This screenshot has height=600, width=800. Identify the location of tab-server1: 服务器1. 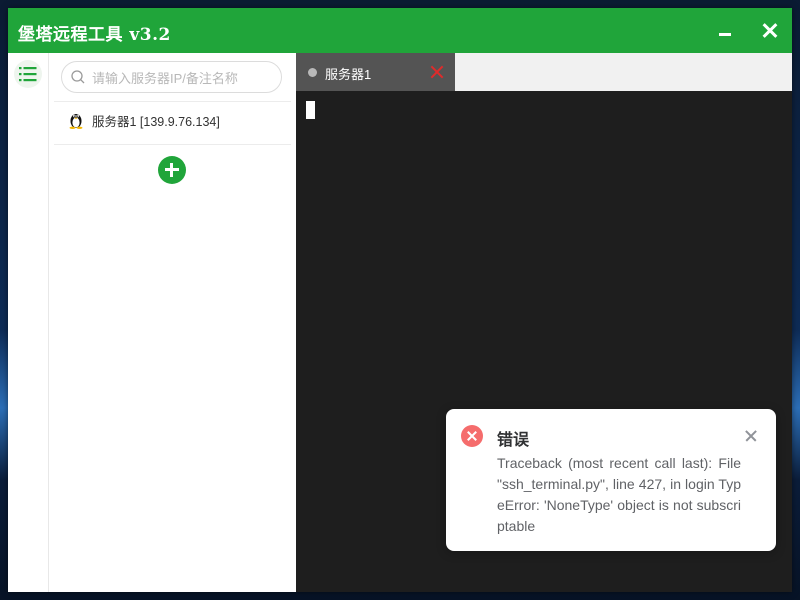
(375, 72).